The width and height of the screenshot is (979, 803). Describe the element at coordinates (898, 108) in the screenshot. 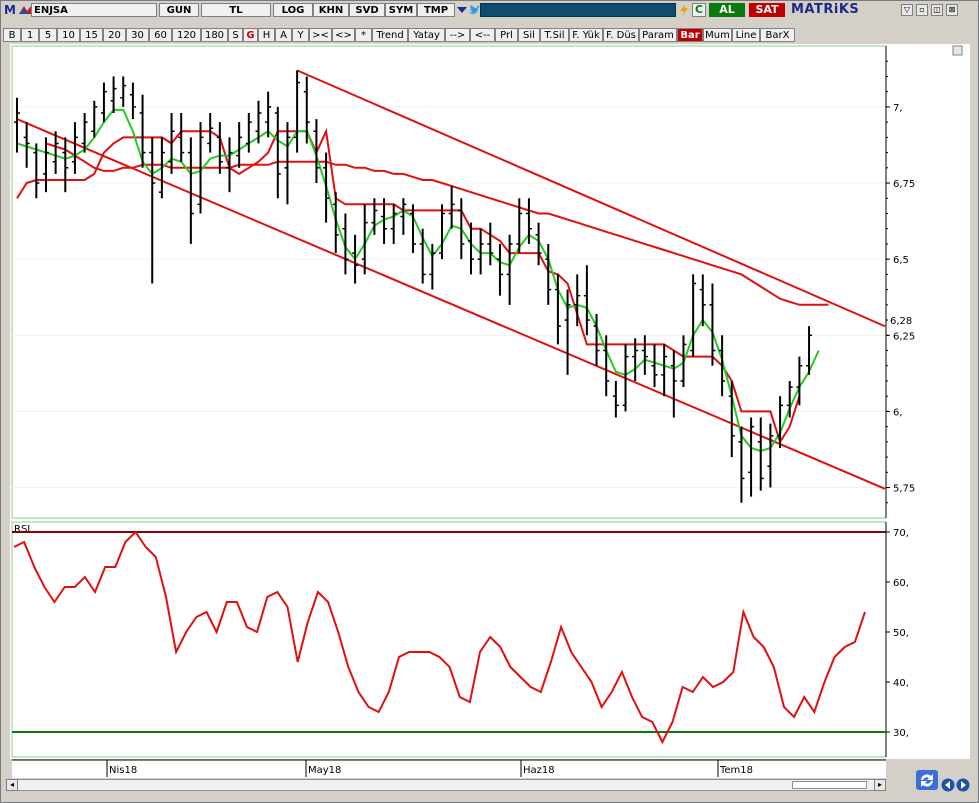

I see `price-tick-label: 7,` at that location.